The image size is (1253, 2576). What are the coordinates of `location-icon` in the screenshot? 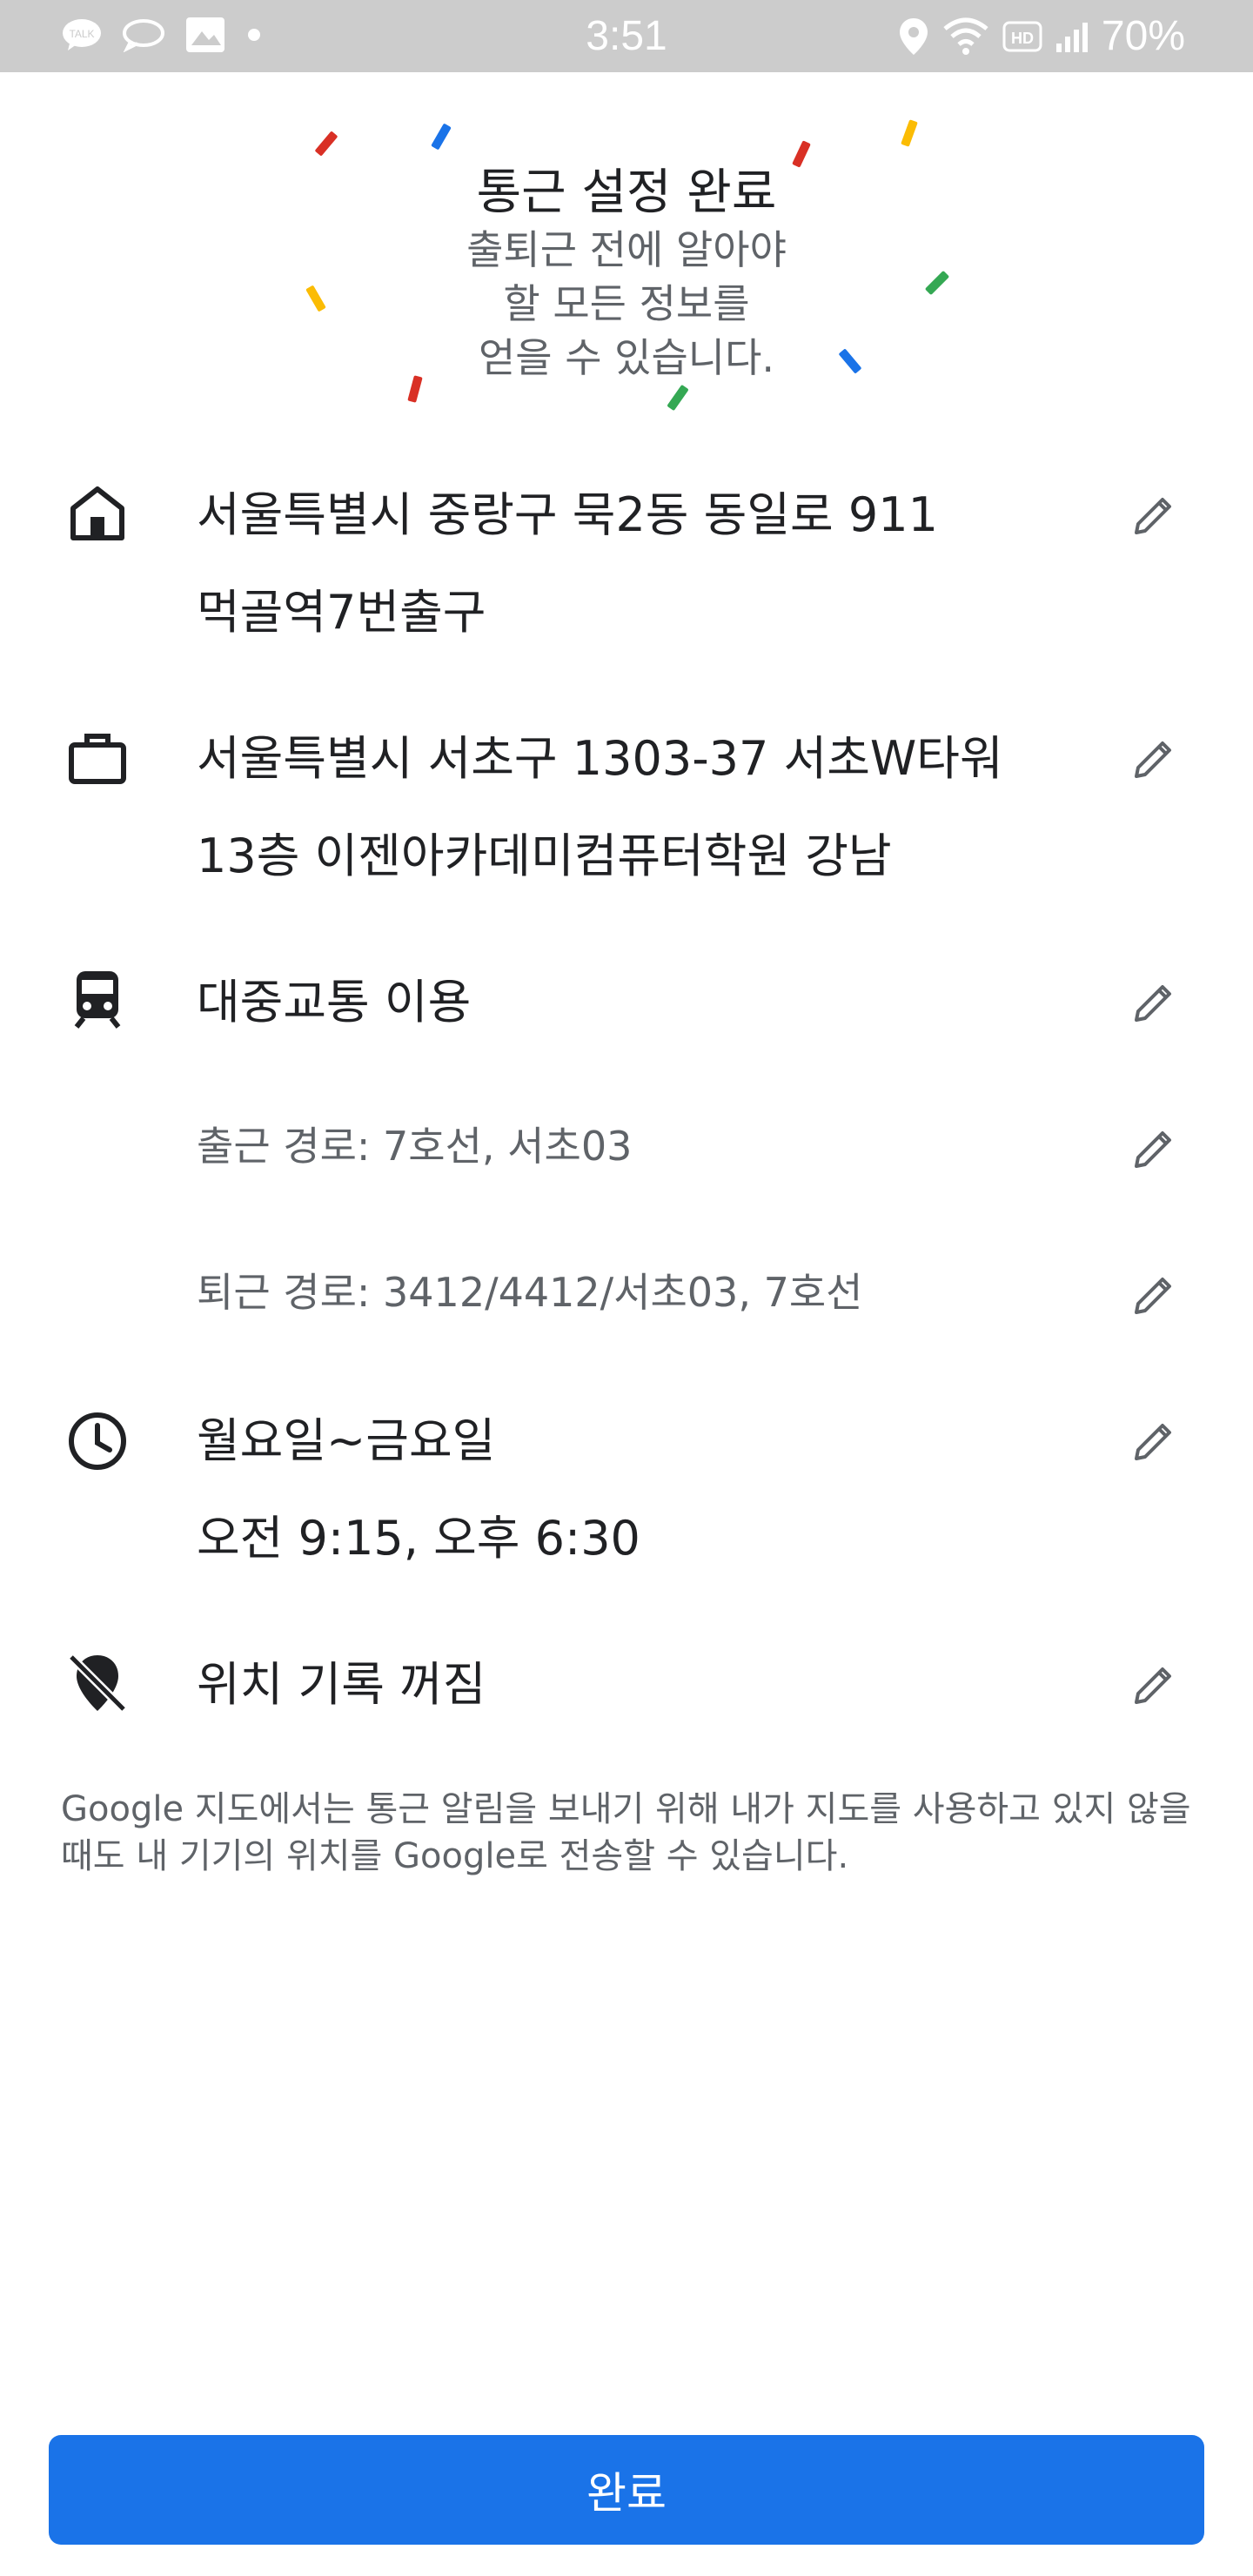 It's located at (913, 36).